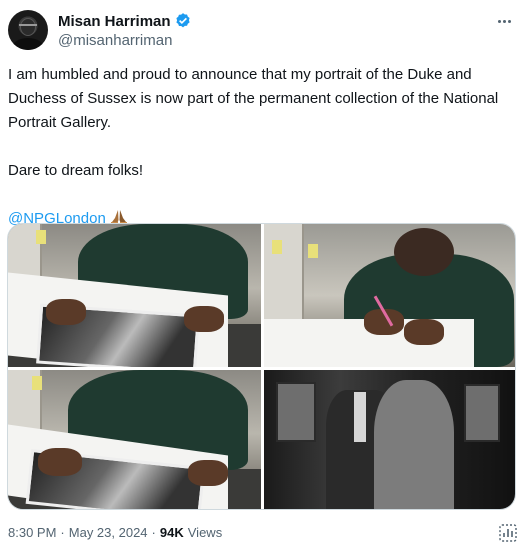 This screenshot has width=525, height=557. What do you see at coordinates (125, 40) in the screenshot?
I see `handle: @misanharriman` at bounding box center [125, 40].